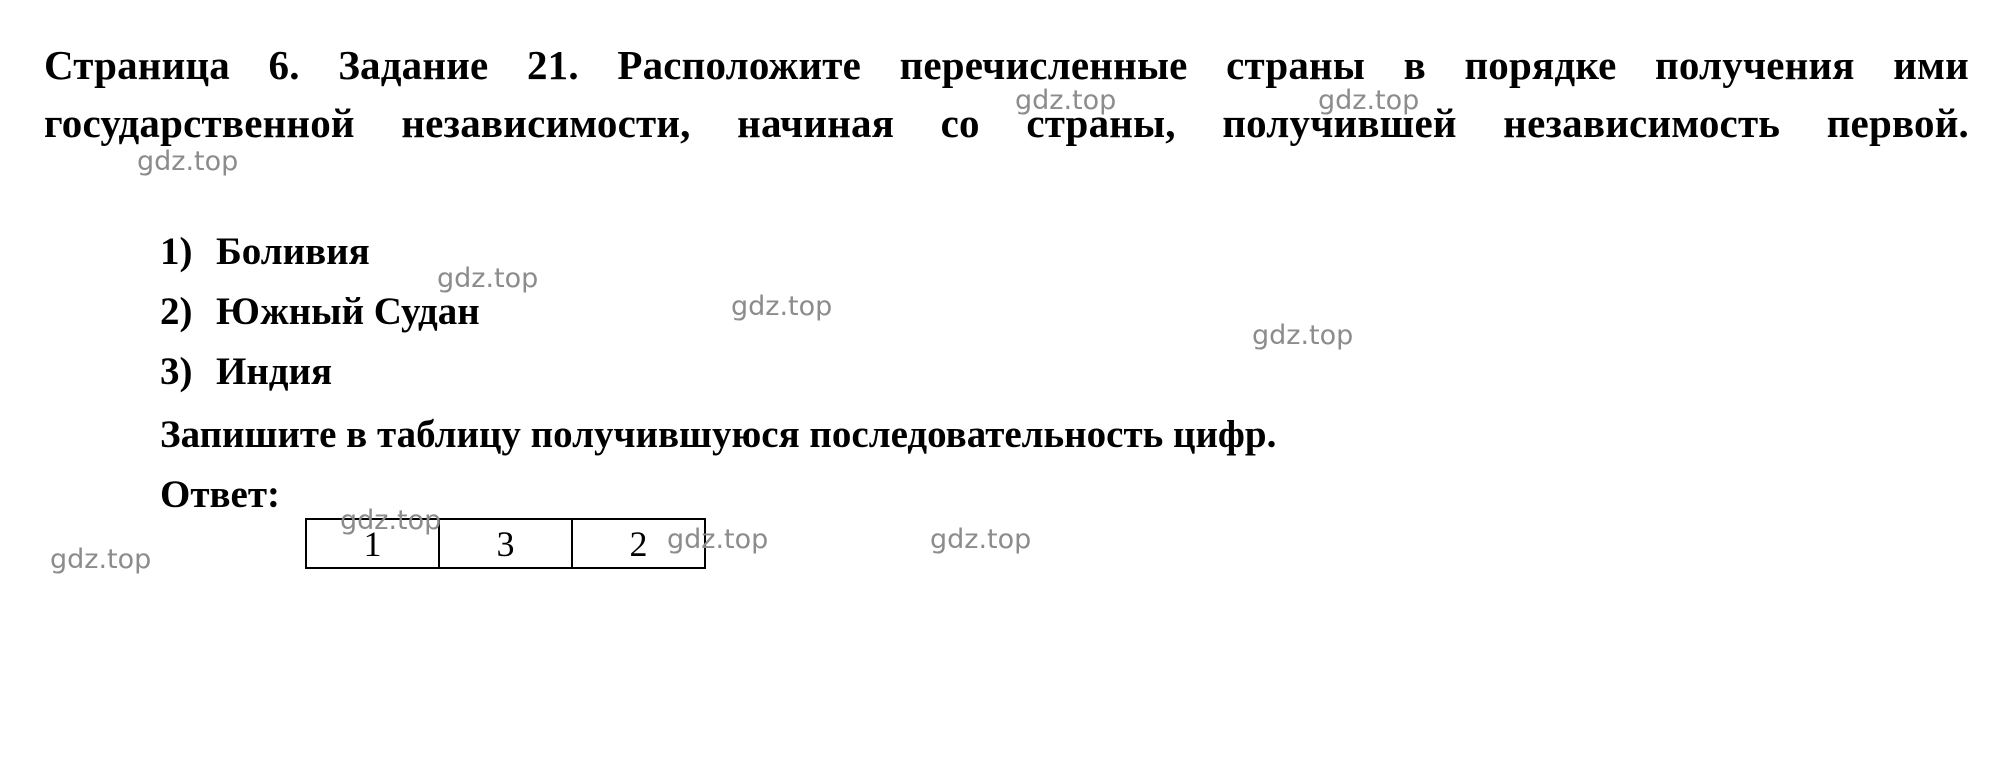 The width and height of the screenshot is (2011, 783). I want to click on option-label: Боливия, so click(293, 251).